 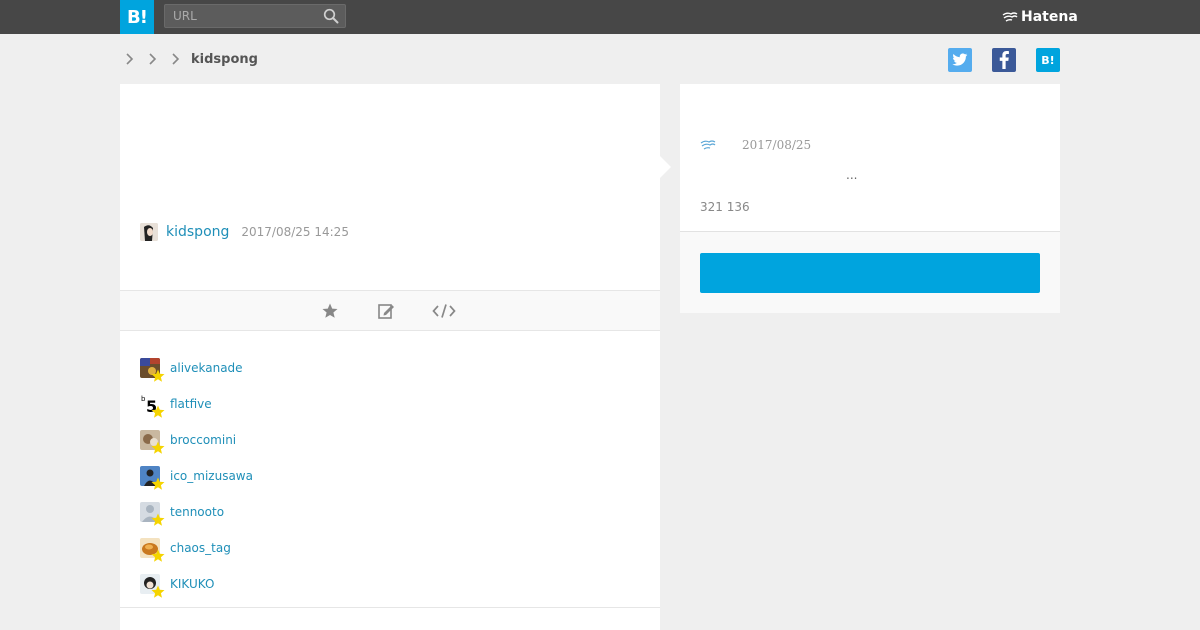 I want to click on url-search-box, so click(x=255, y=16).